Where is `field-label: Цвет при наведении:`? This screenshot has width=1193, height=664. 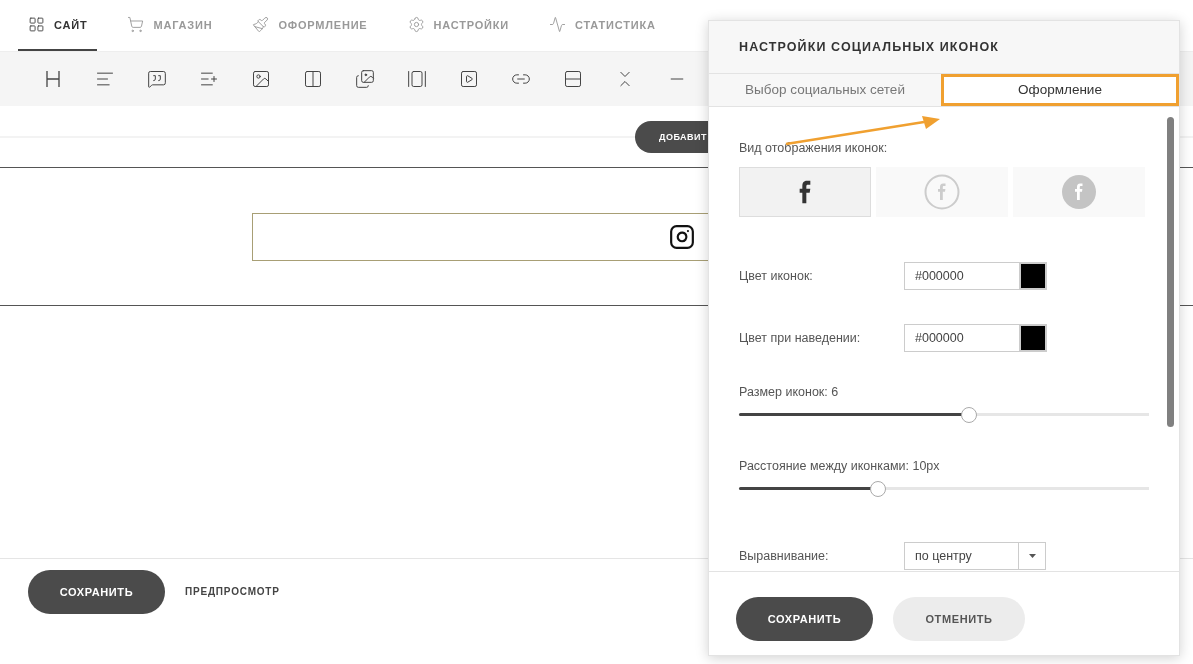
field-label: Цвет при наведении: is located at coordinates (800, 337).